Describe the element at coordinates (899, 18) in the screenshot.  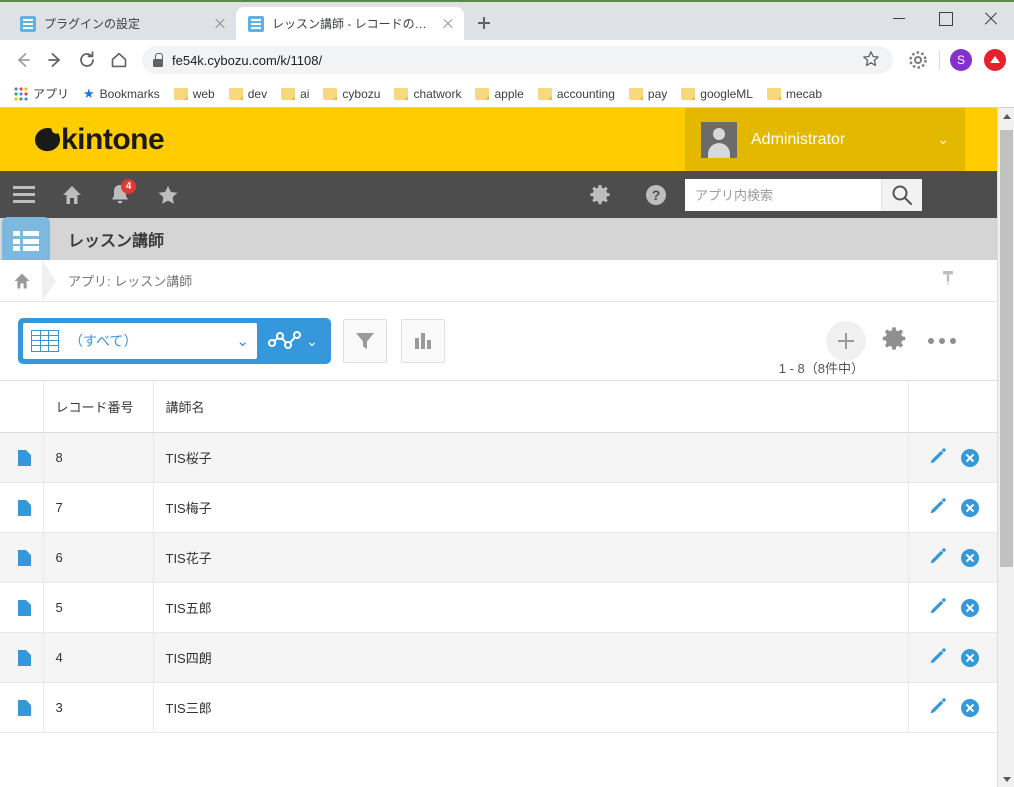
I see `minimize-button` at that location.